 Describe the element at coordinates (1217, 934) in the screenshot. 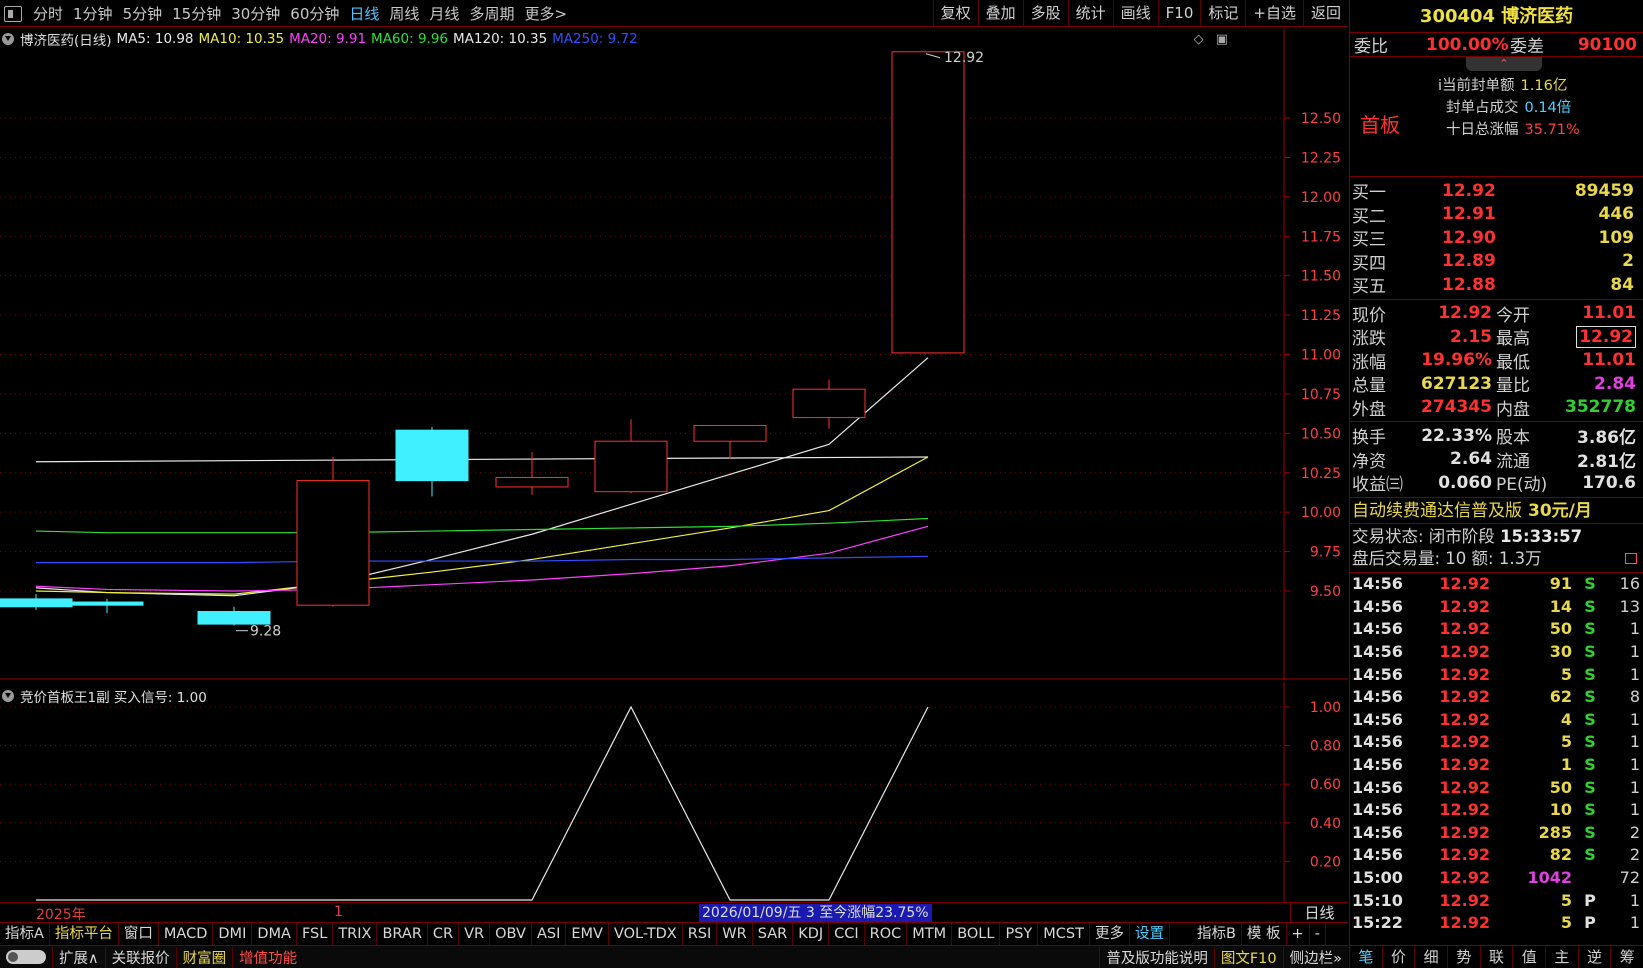

I see `indicator-tab: 指标B` at that location.